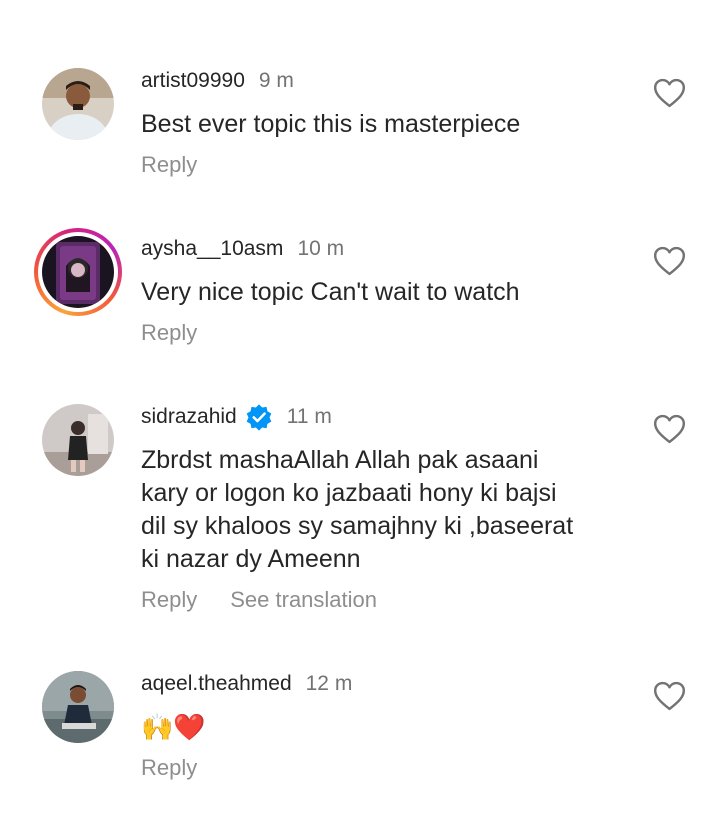  What do you see at coordinates (193, 81) in the screenshot?
I see `username: artist09990` at bounding box center [193, 81].